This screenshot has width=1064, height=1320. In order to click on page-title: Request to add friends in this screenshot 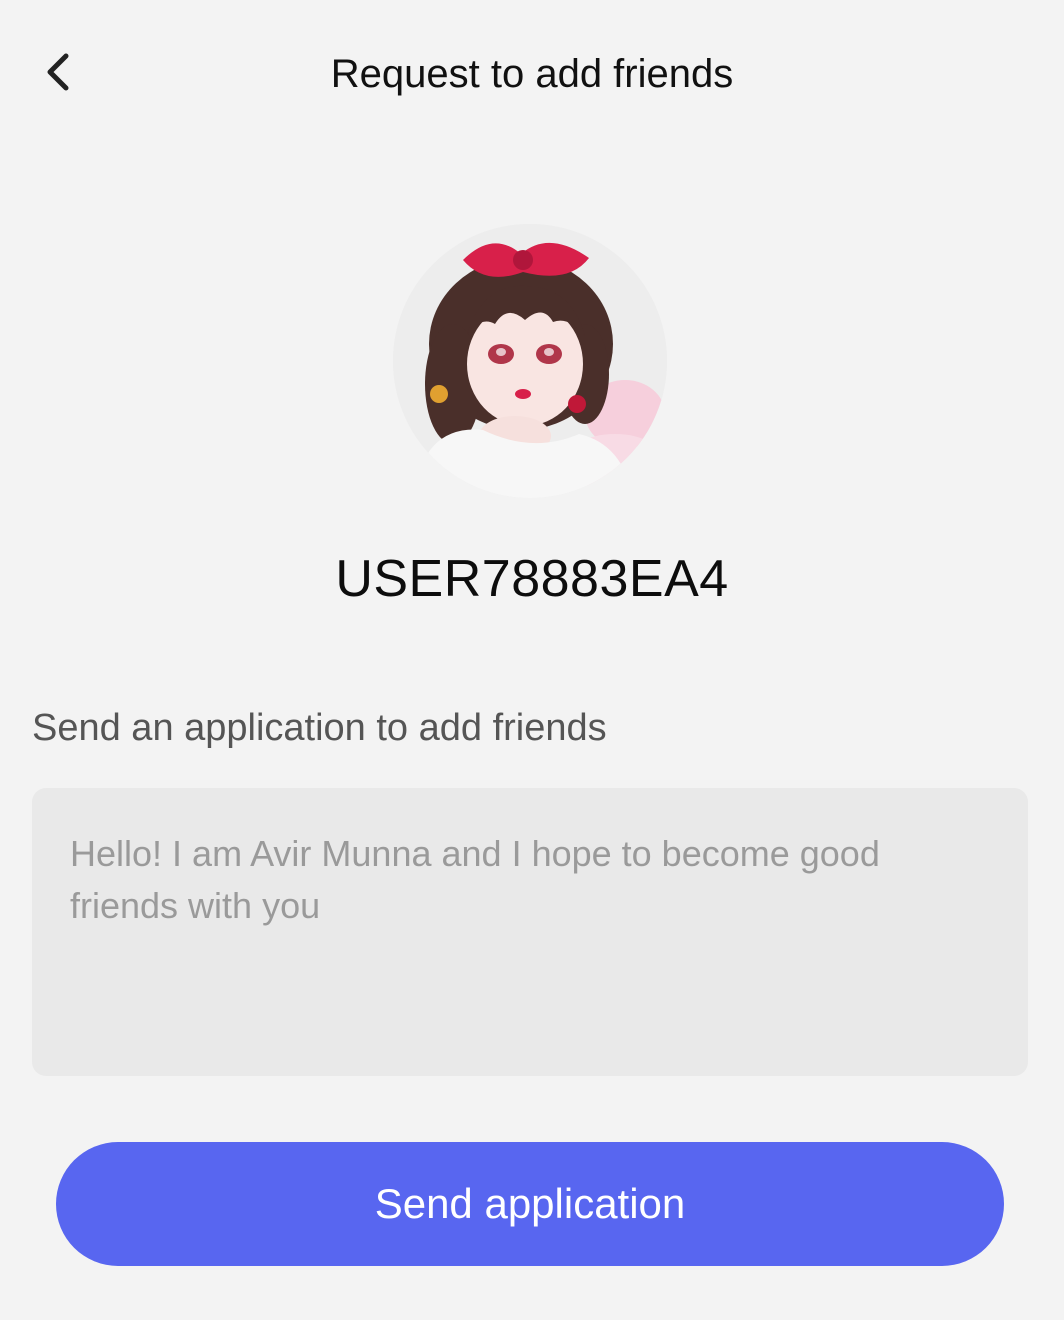, I will do `click(532, 74)`.